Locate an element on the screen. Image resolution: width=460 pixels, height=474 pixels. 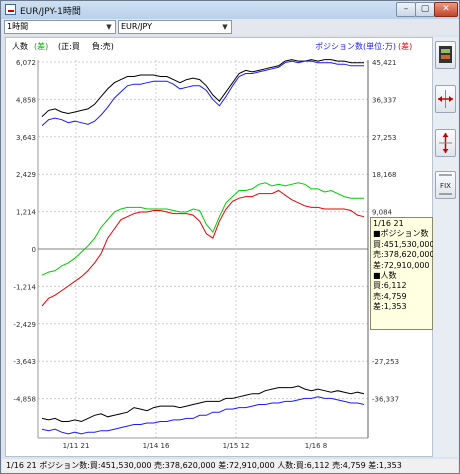
zoom-vertical-button is located at coordinates (445, 143).